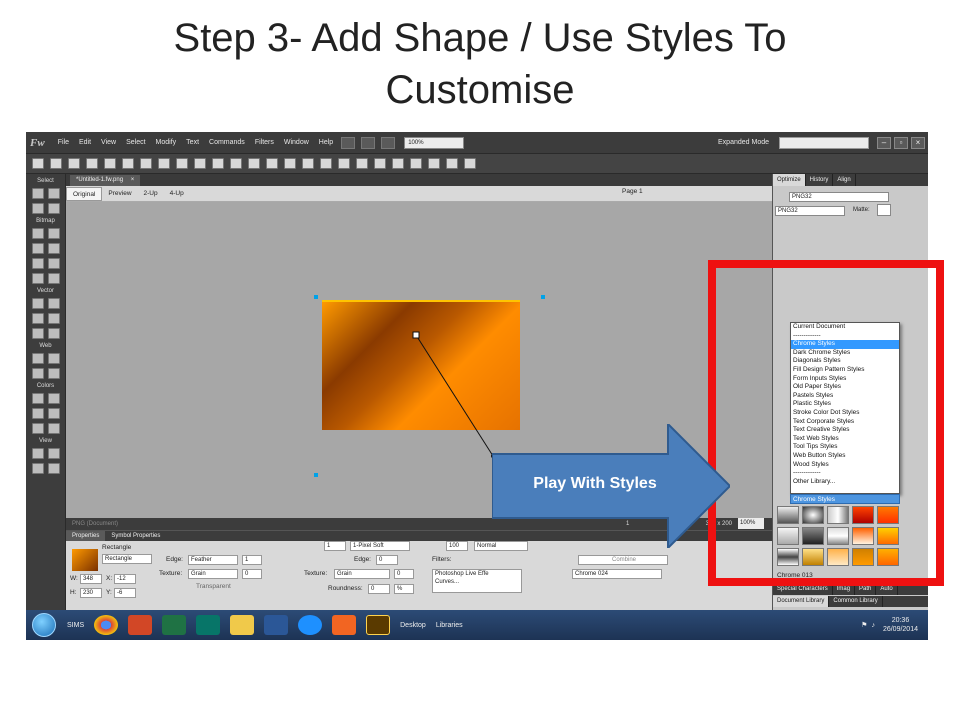 The height and width of the screenshot is (720, 960). Describe the element at coordinates (38, 163) in the screenshot. I see `new-file-icon` at that location.